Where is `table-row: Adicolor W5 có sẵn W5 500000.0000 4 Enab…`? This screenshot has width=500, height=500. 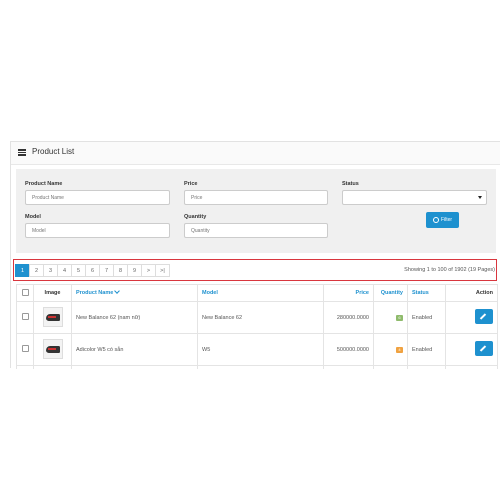
table-row: Adicolor W5 có sẵn W5 500000.0000 4 Enab… is located at coordinates (257, 349).